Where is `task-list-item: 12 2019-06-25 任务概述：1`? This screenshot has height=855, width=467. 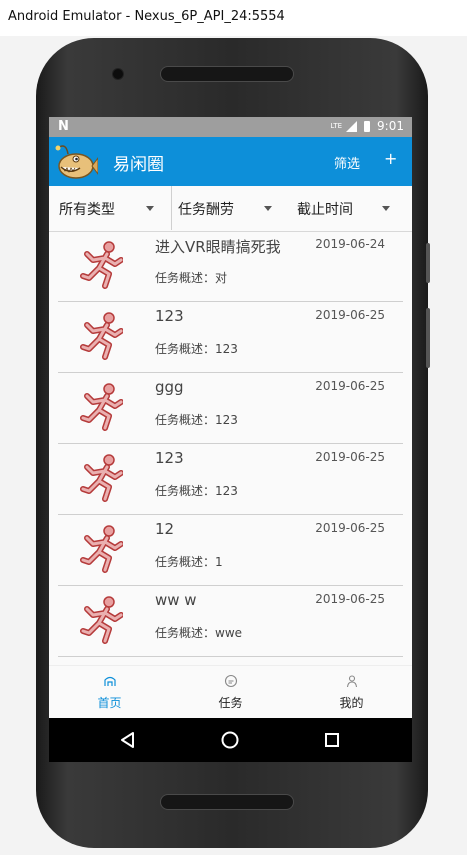 task-list-item: 12 2019-06-25 任务概述：1 is located at coordinates (230, 550).